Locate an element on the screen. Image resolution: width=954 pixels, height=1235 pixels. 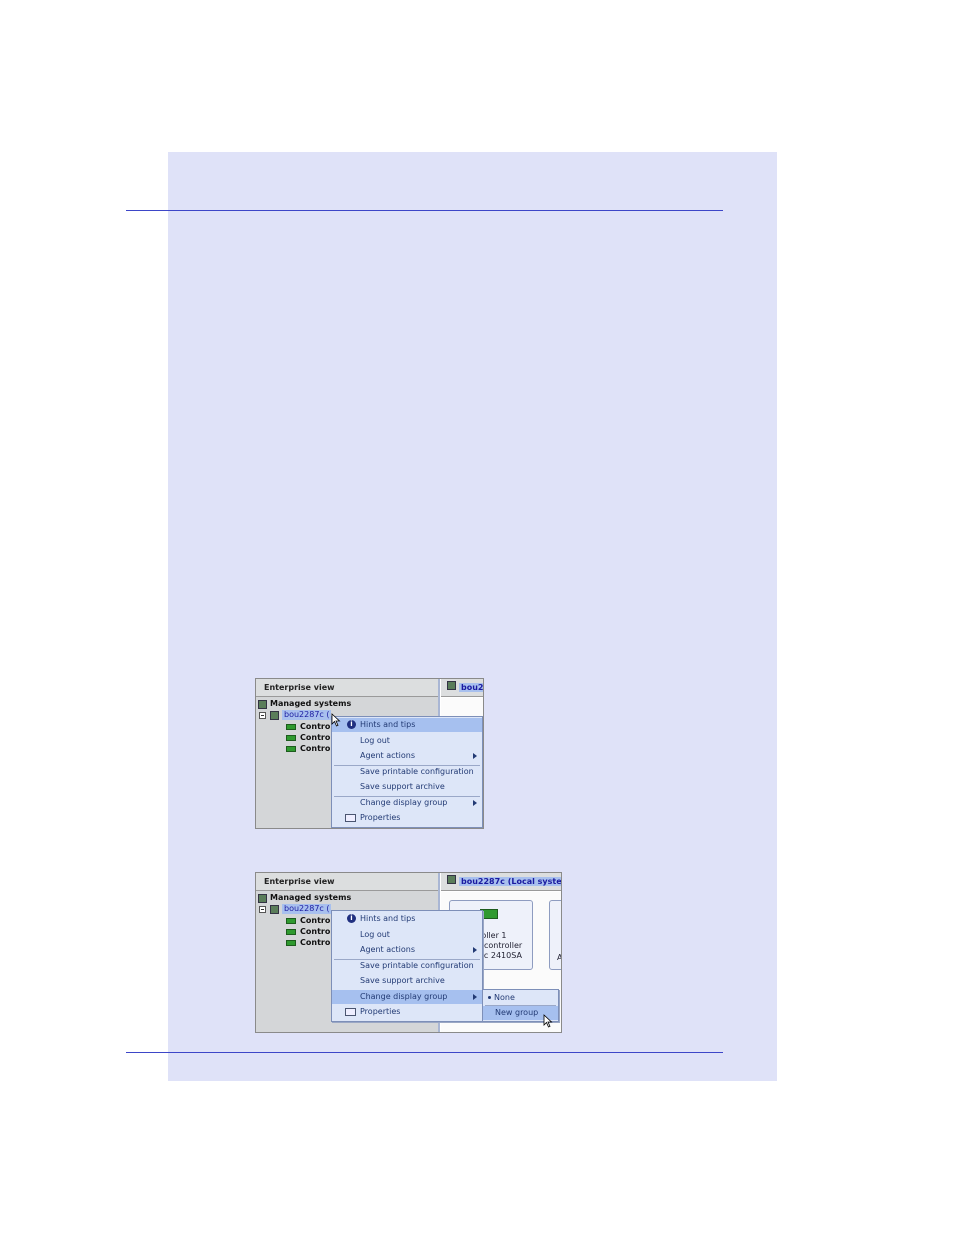
menu-label: None is located at coordinates (504, 997).